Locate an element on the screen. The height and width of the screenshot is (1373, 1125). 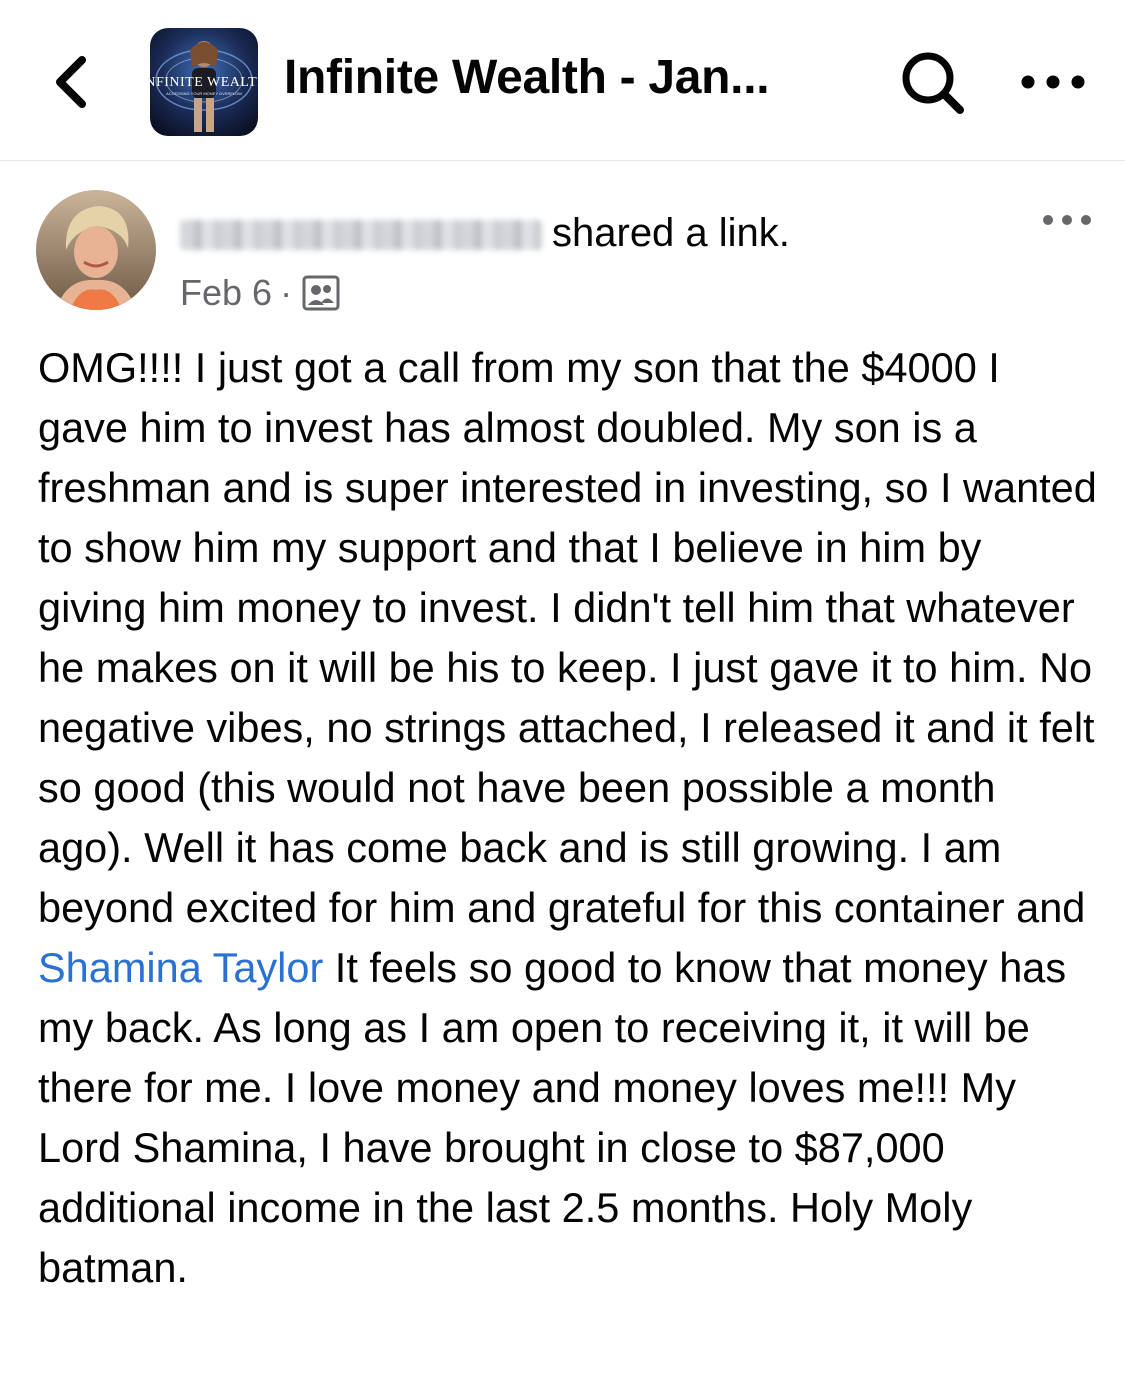
group-thumb-title: INFINITE WEALTH is located at coordinates (204, 82).